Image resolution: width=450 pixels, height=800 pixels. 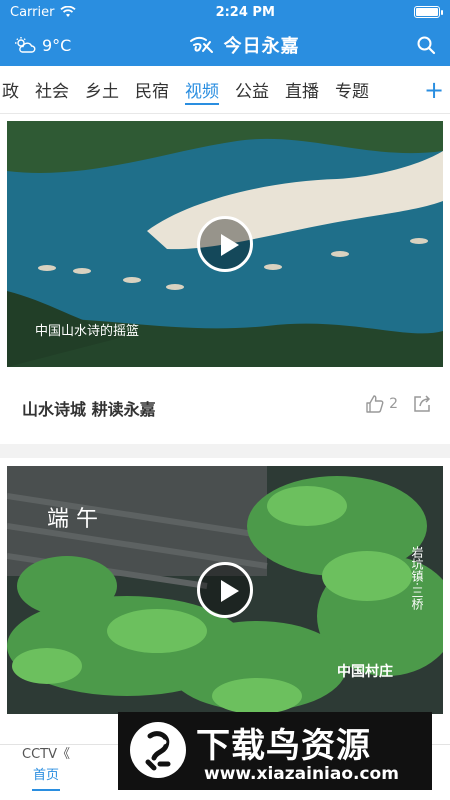 What do you see at coordinates (102, 89) in the screenshot?
I see `tab-countryside: 乡土` at bounding box center [102, 89].